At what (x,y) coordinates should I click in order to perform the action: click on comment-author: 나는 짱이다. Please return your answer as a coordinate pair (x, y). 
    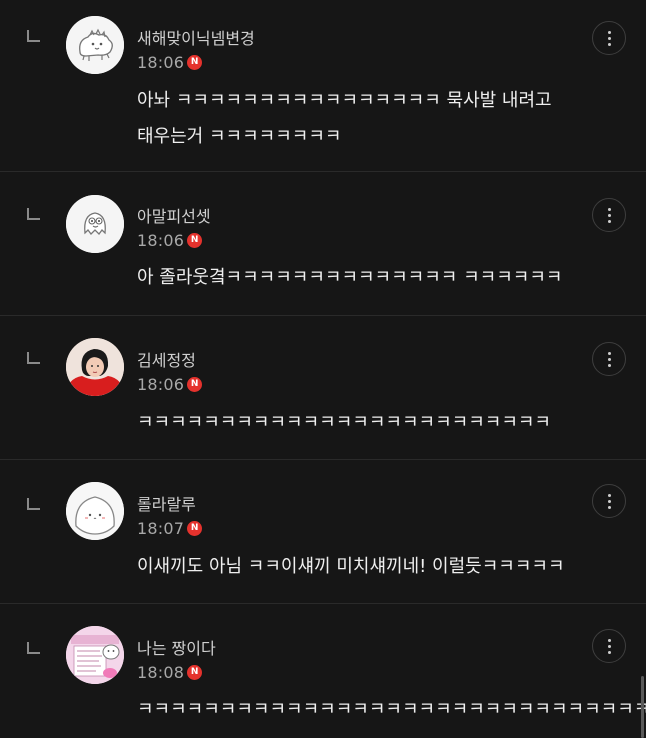
    Looking at the image, I should click on (176, 647).